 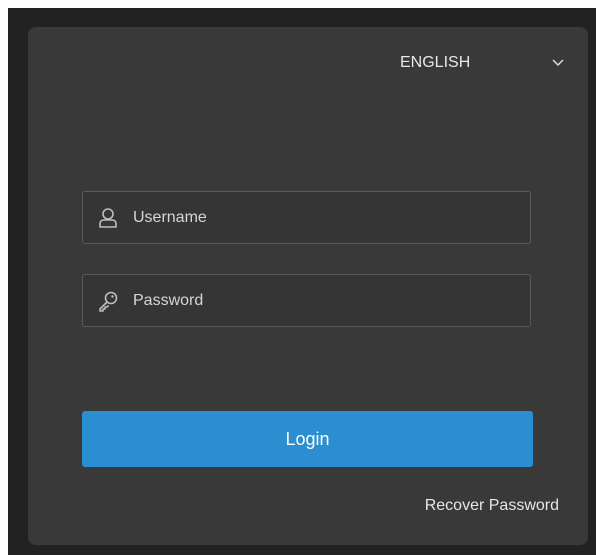 I want to click on recover-password-link: Recover Password, so click(x=492, y=506).